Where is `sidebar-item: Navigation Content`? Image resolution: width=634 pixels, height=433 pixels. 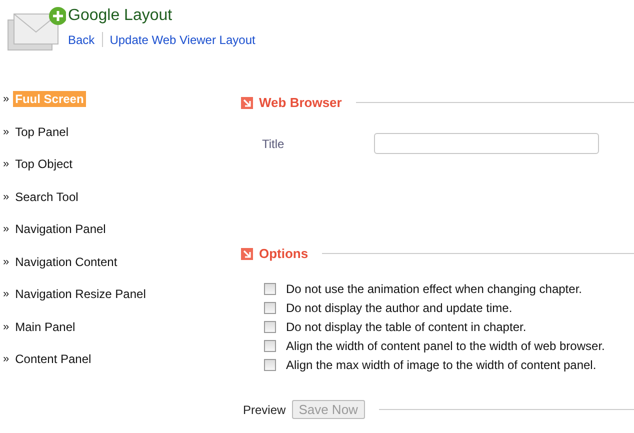
sidebar-item: Navigation Content is located at coordinates (66, 262).